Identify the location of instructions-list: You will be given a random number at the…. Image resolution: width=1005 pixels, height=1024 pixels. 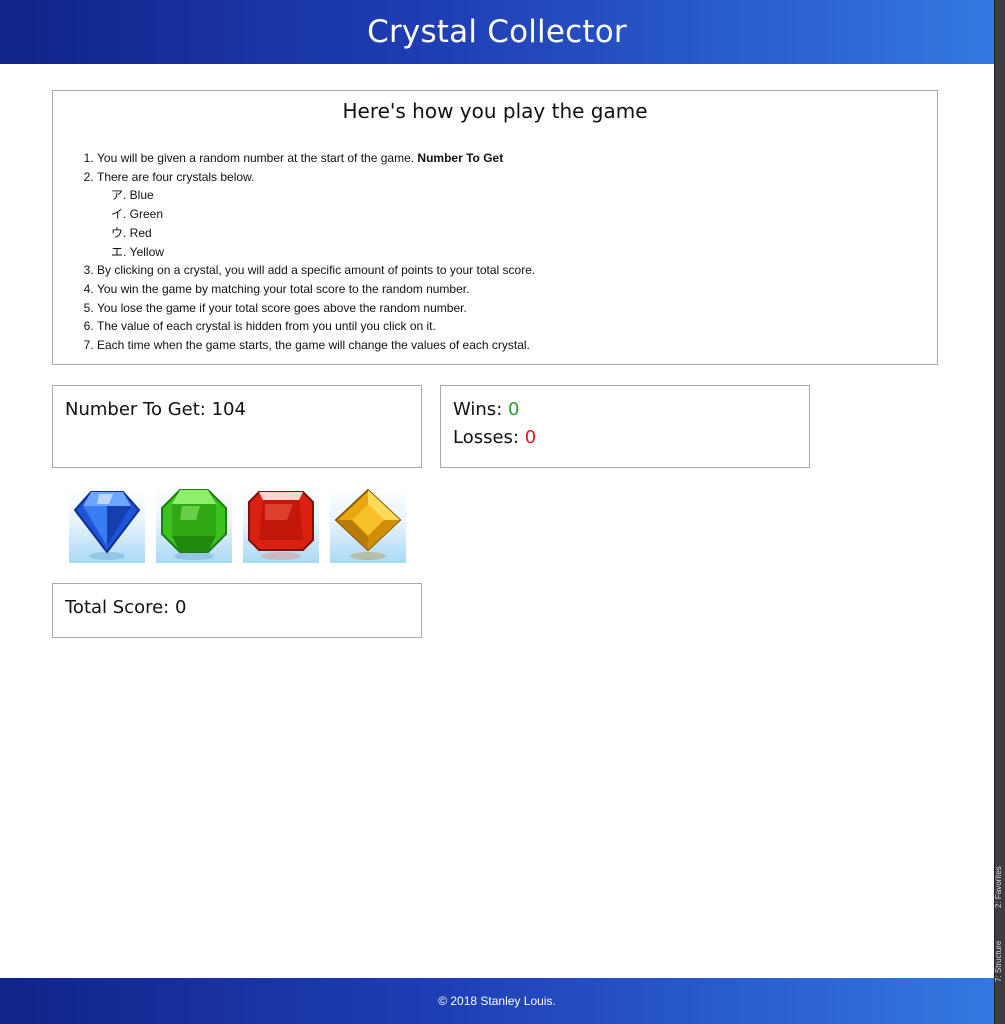
(316, 252).